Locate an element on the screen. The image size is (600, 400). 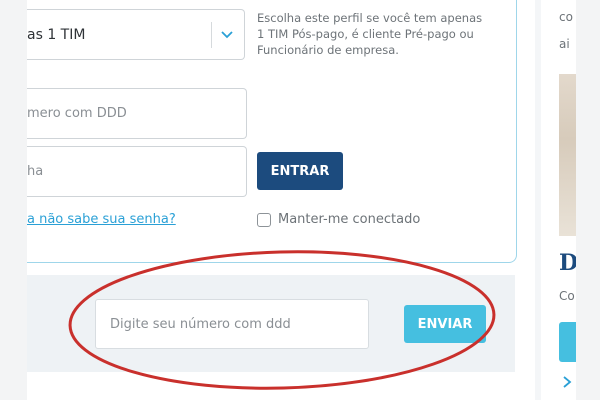
side-text-mid: Co is located at coordinates (567, 296).